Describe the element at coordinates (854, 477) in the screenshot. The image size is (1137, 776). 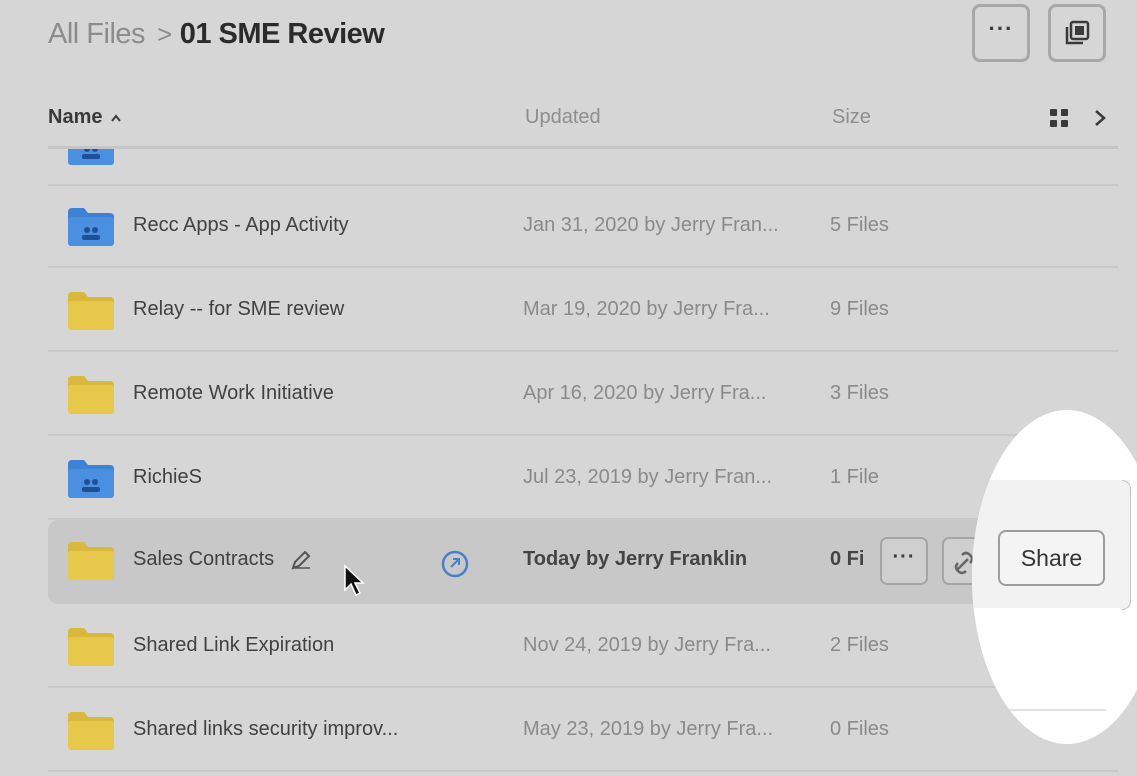
I see `item-size: 1 File` at that location.